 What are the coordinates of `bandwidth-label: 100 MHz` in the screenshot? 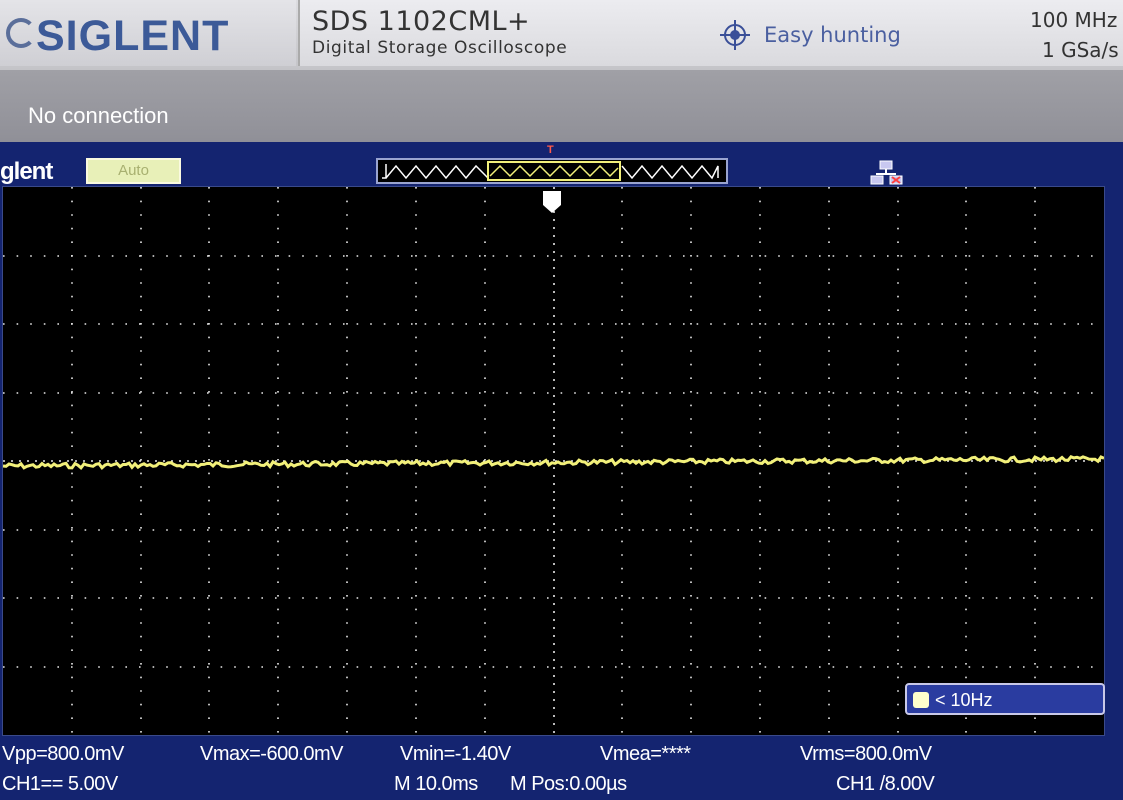 It's located at (1074, 20).